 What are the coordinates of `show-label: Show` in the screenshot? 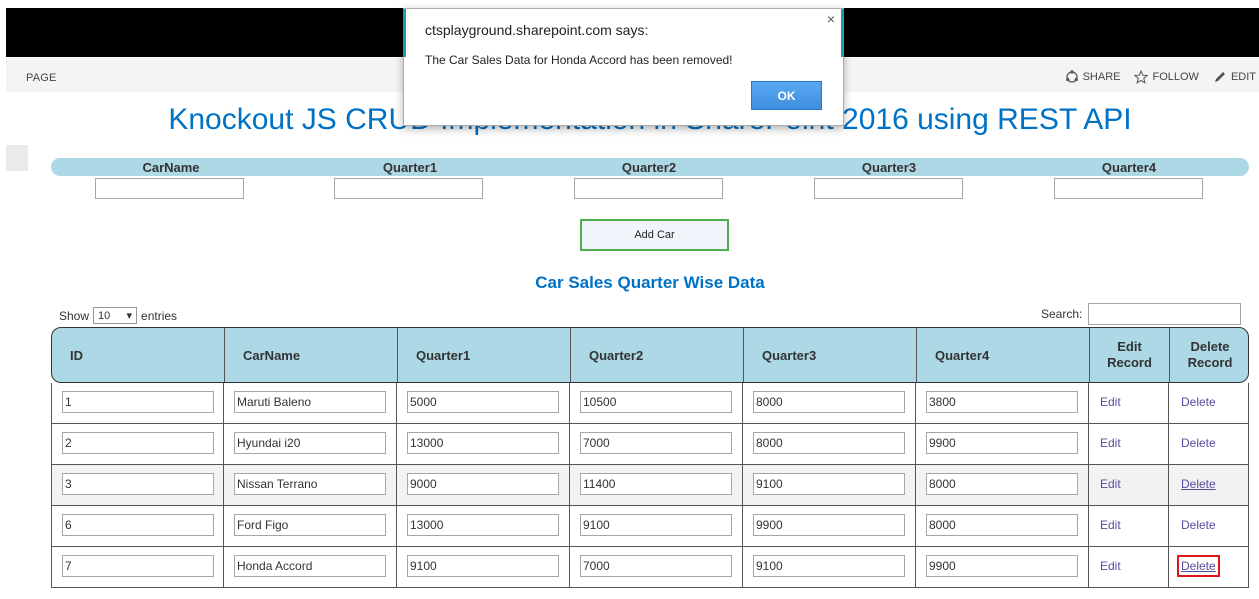 It's located at (74, 315).